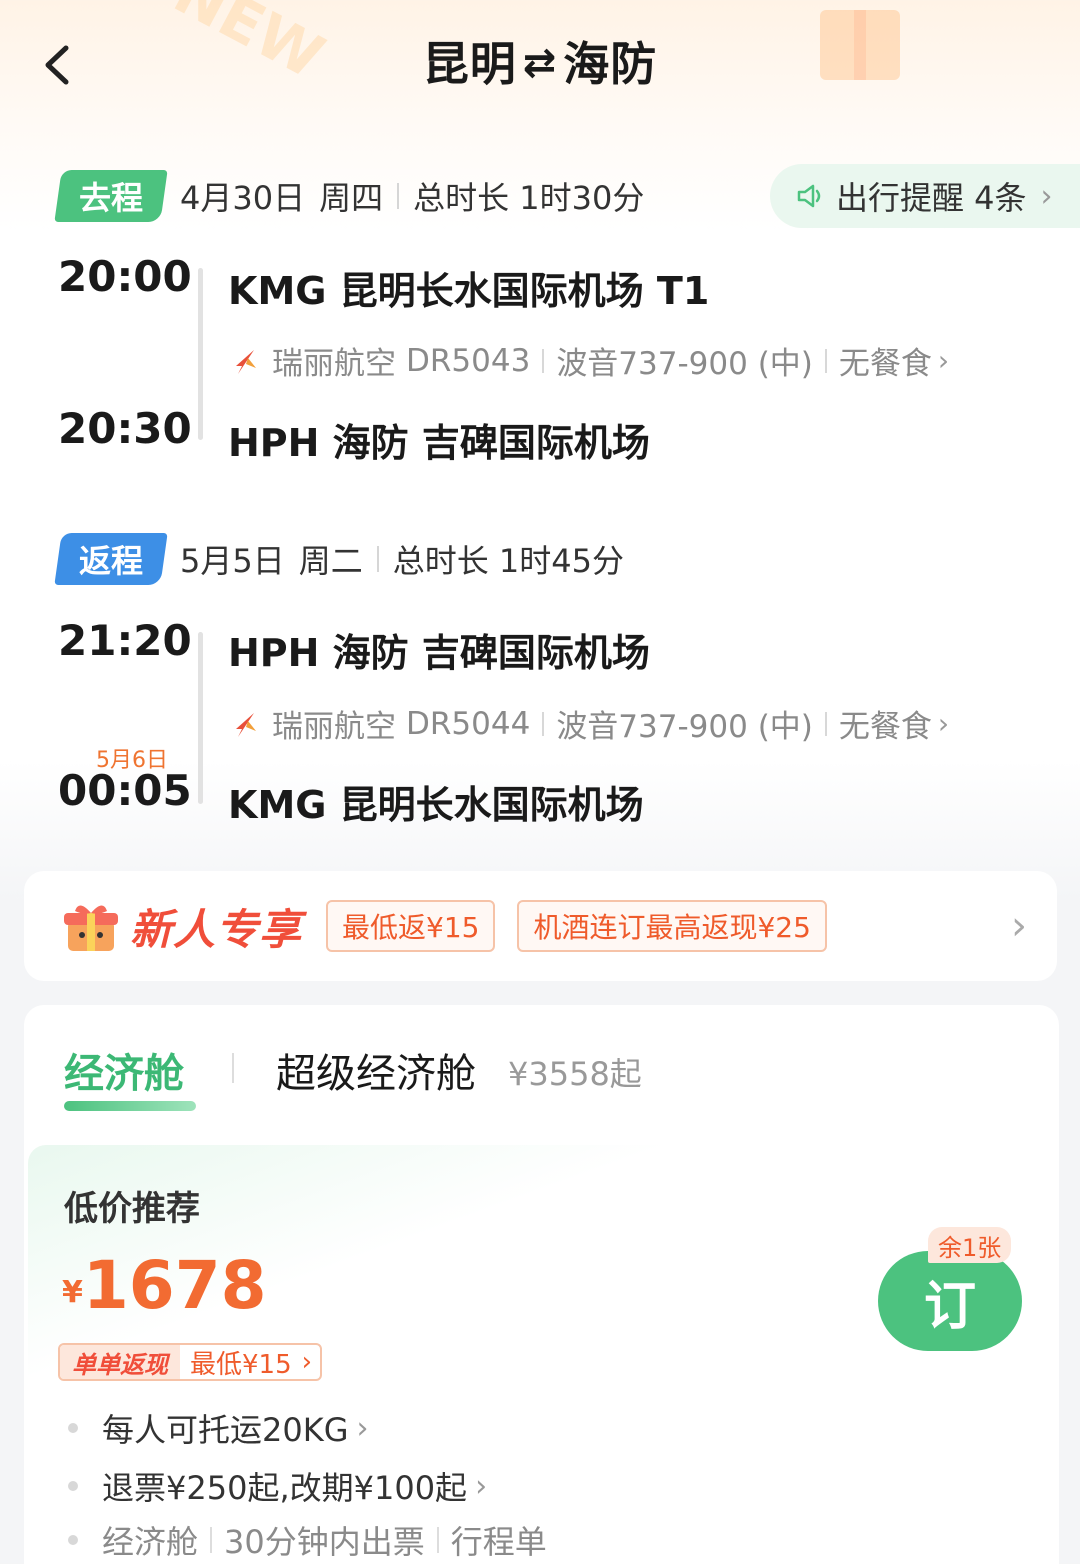 The height and width of the screenshot is (1564, 1080). I want to click on swap-arrows-icon: ⇄, so click(540, 63).